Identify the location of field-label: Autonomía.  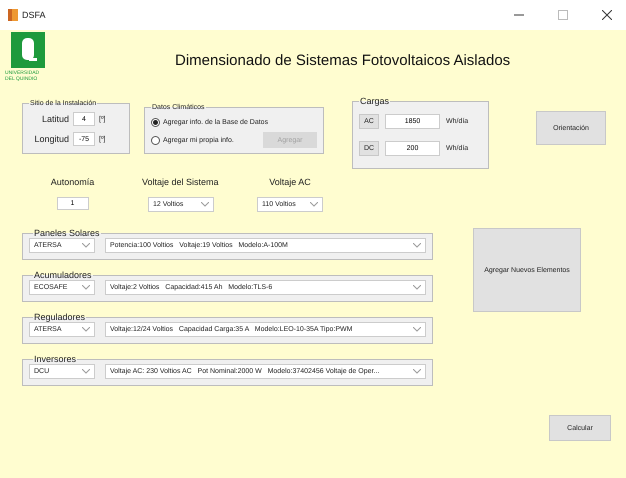
(72, 182).